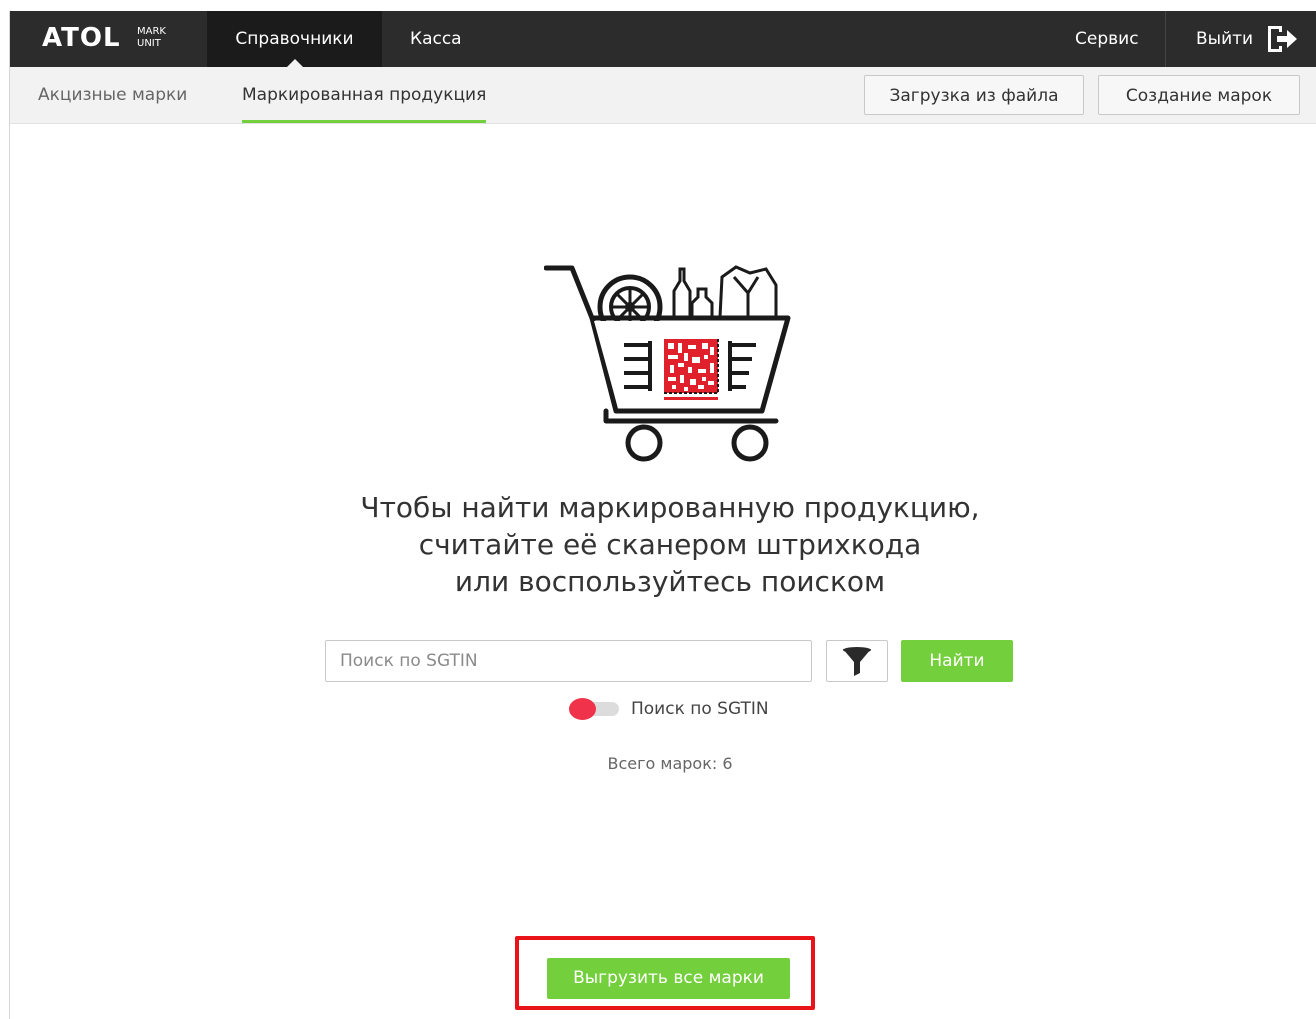 This screenshot has height=1019, width=1316. What do you see at coordinates (568, 661) in the screenshot?
I see `sgtin-search-input` at bounding box center [568, 661].